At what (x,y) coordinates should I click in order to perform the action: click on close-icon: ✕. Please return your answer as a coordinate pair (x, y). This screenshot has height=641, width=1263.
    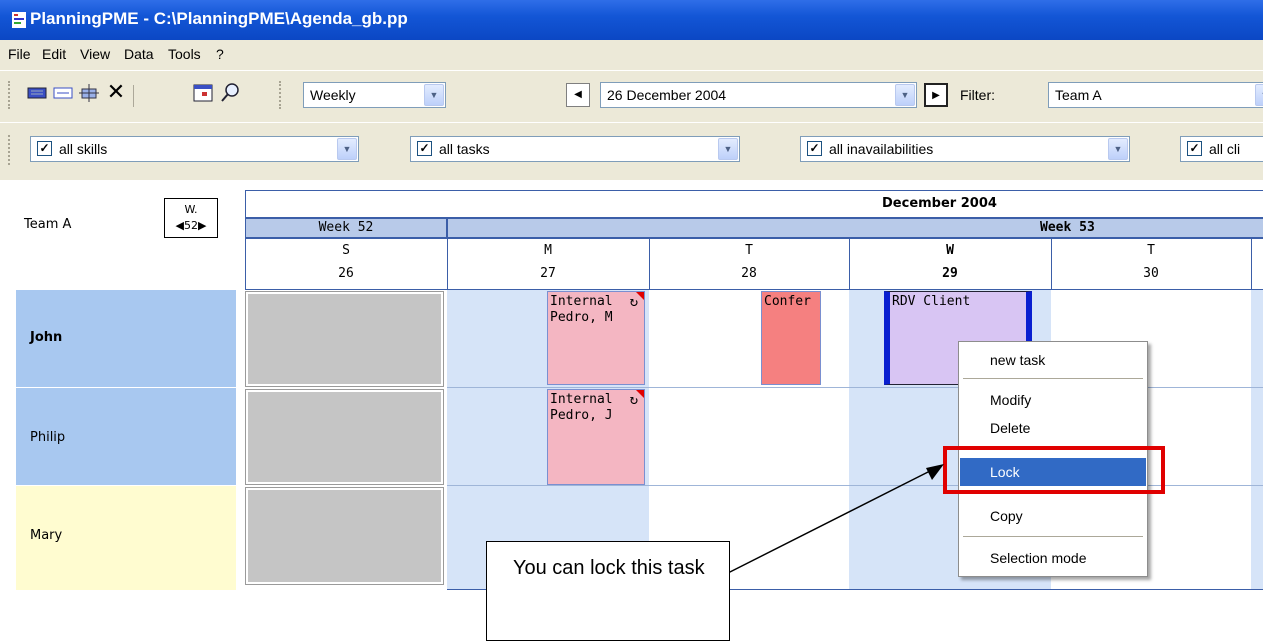
    Looking at the image, I should click on (116, 93).